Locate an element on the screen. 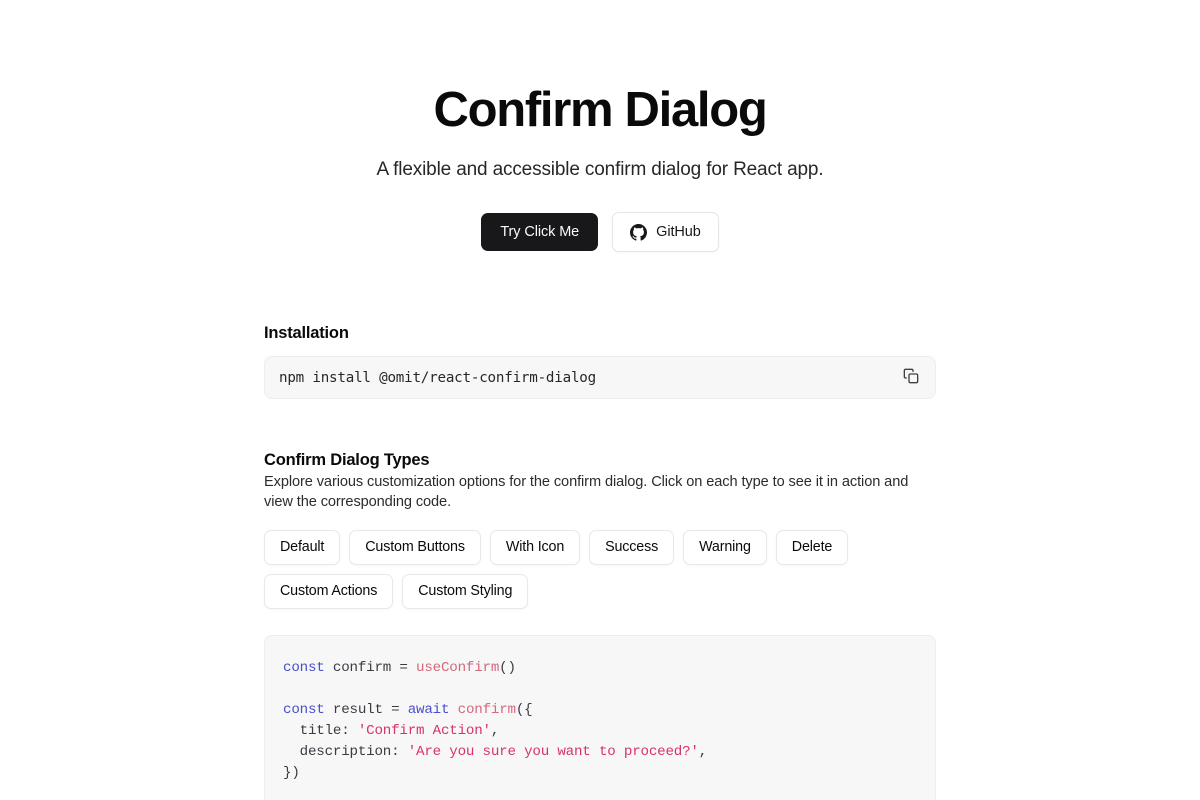 The image size is (1200, 800). code-token: description: is located at coordinates (345, 751).